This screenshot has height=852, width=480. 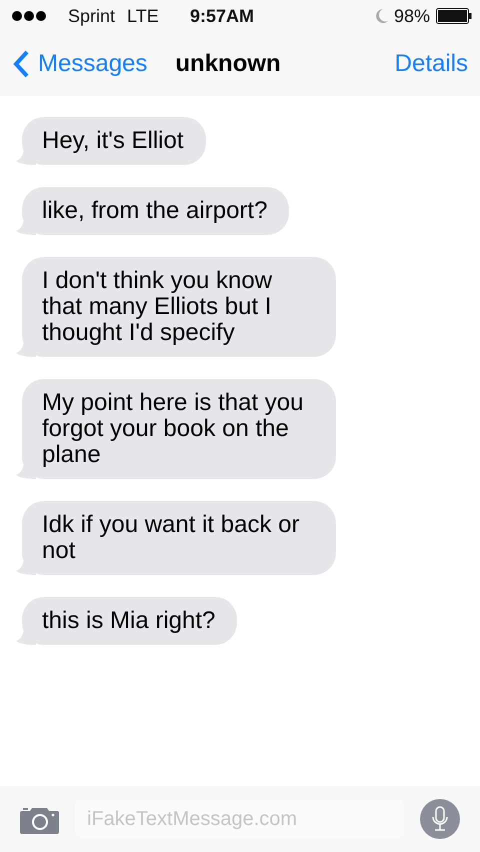 I want to click on chevron-icon, so click(x=21, y=64).